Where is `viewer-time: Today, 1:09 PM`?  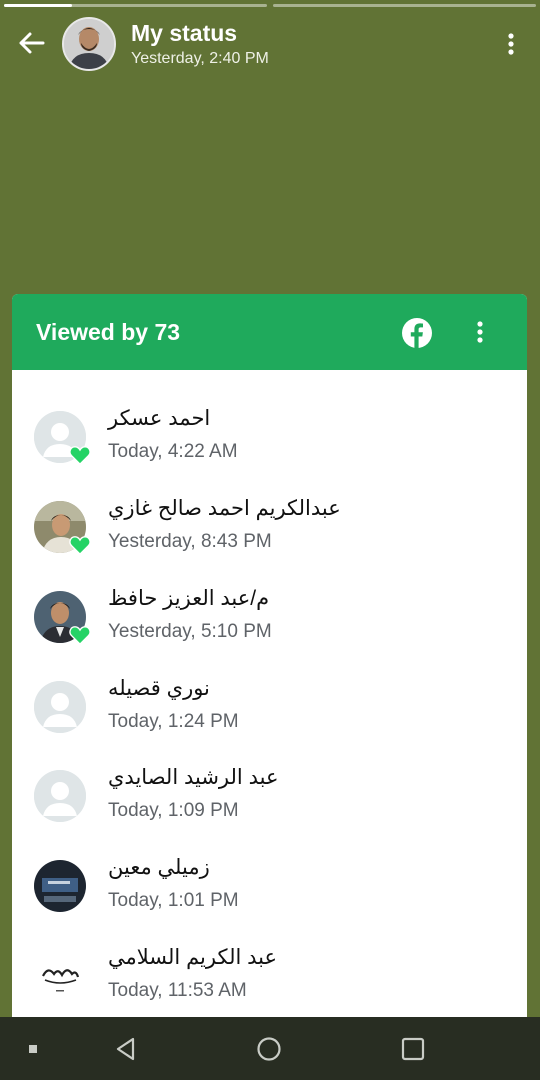 viewer-time: Today, 1:09 PM is located at coordinates (173, 810).